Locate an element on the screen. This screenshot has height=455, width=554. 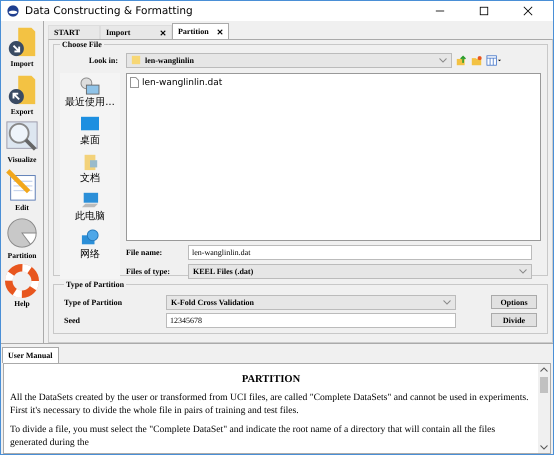
manual-heading: PARTITION is located at coordinates (271, 379).